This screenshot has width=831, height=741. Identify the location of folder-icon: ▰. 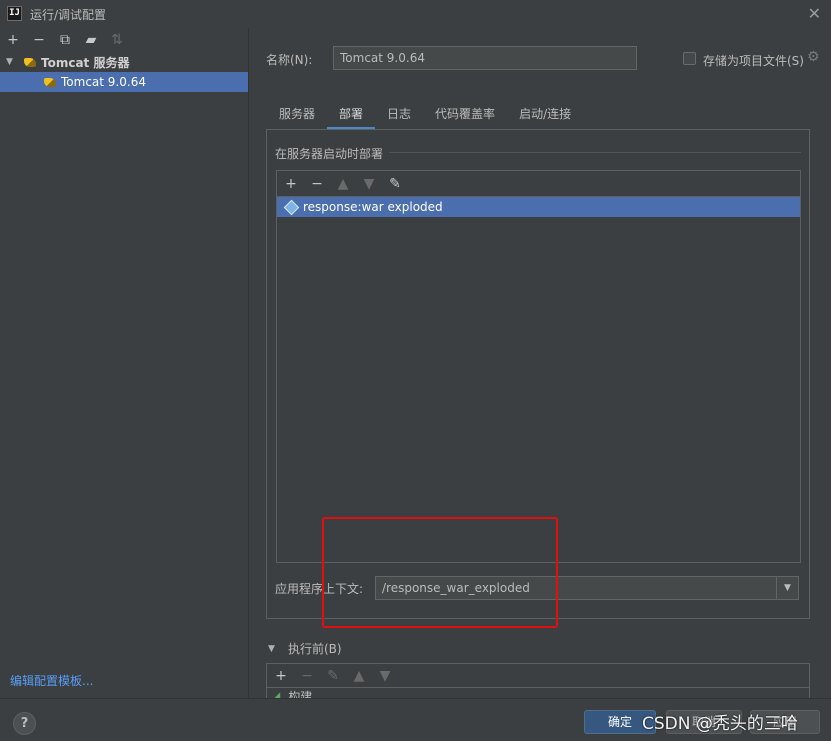
(91, 40).